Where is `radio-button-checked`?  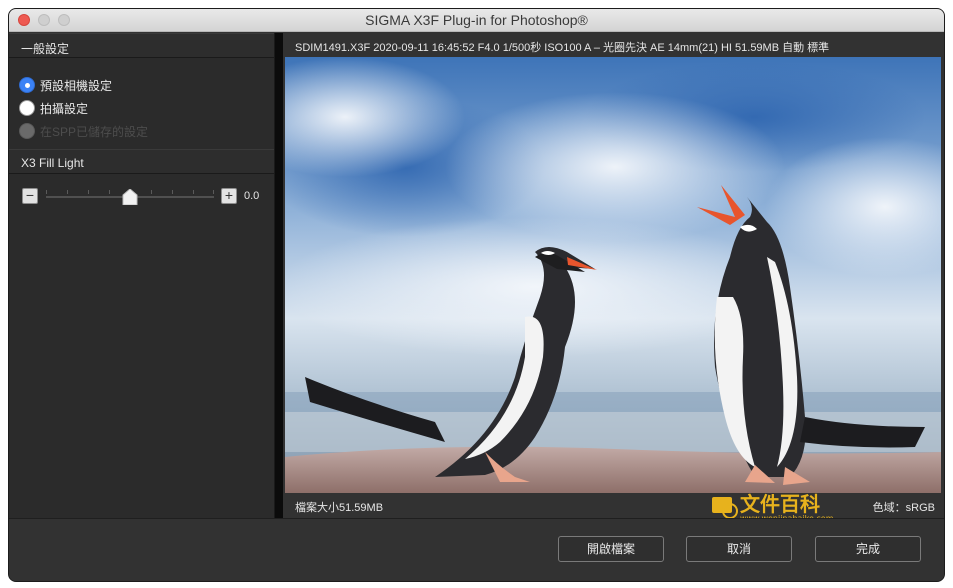 radio-button-checked is located at coordinates (27, 85).